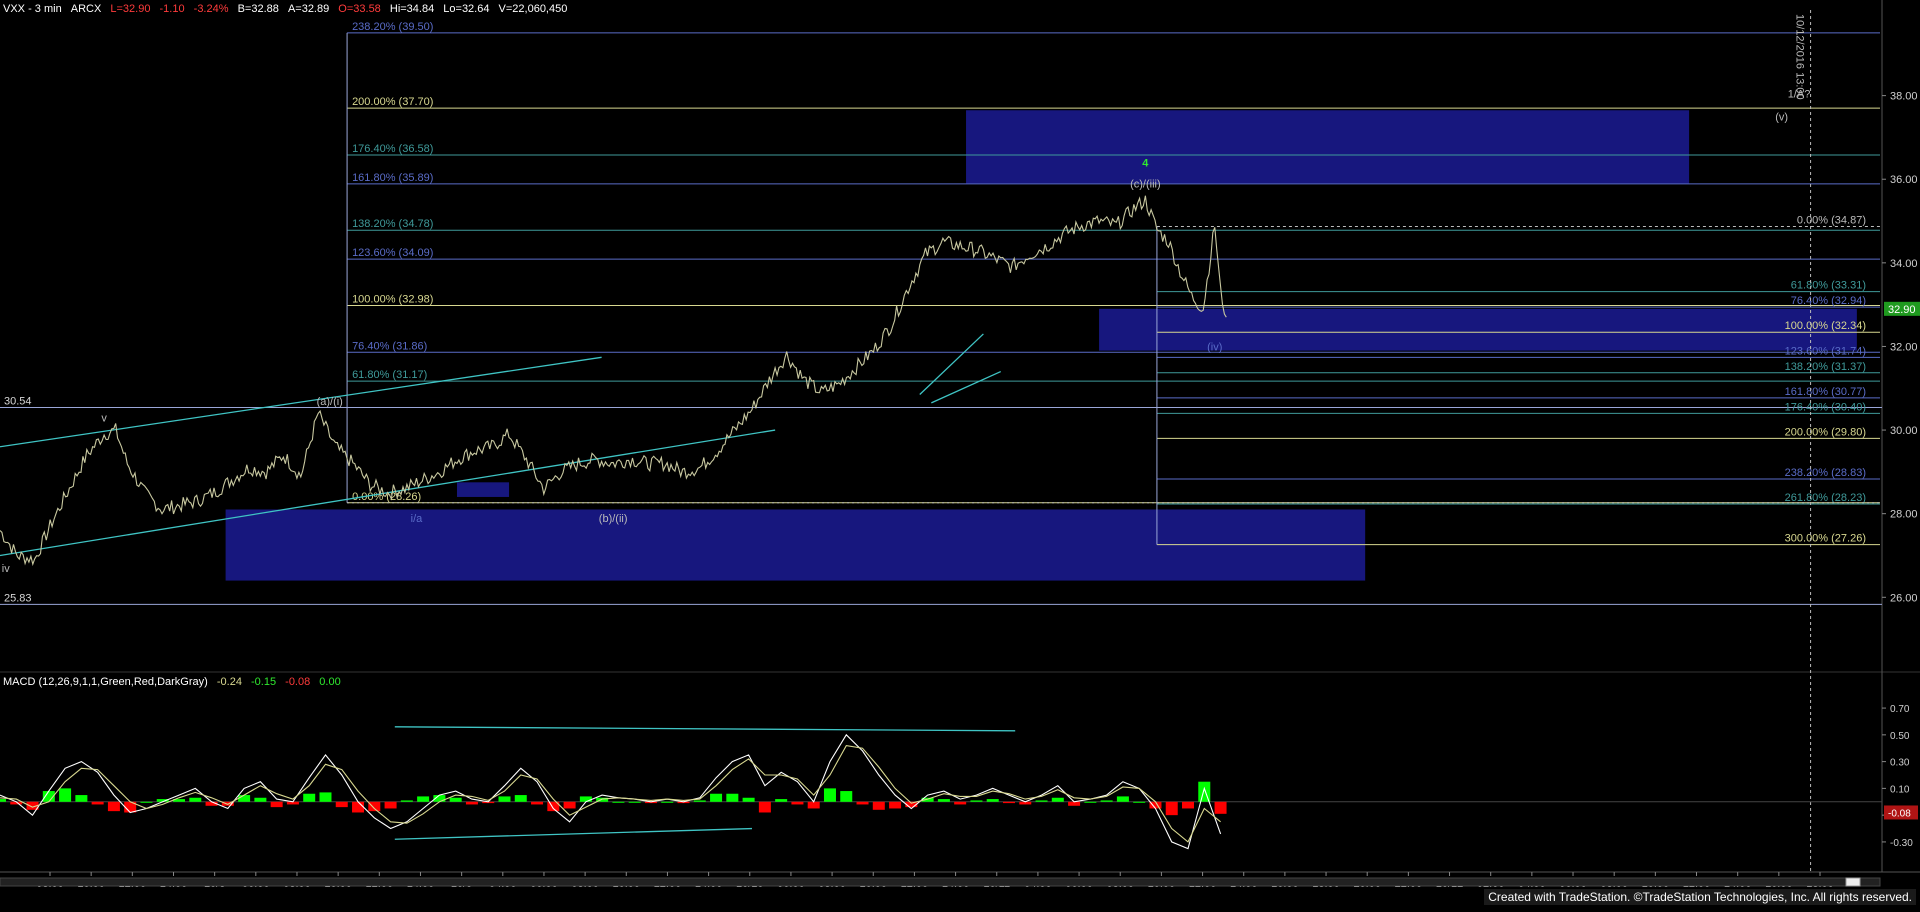 The image size is (1920, 912). What do you see at coordinates (611, 791) in the screenshot?
I see `macd-line` at bounding box center [611, 791].